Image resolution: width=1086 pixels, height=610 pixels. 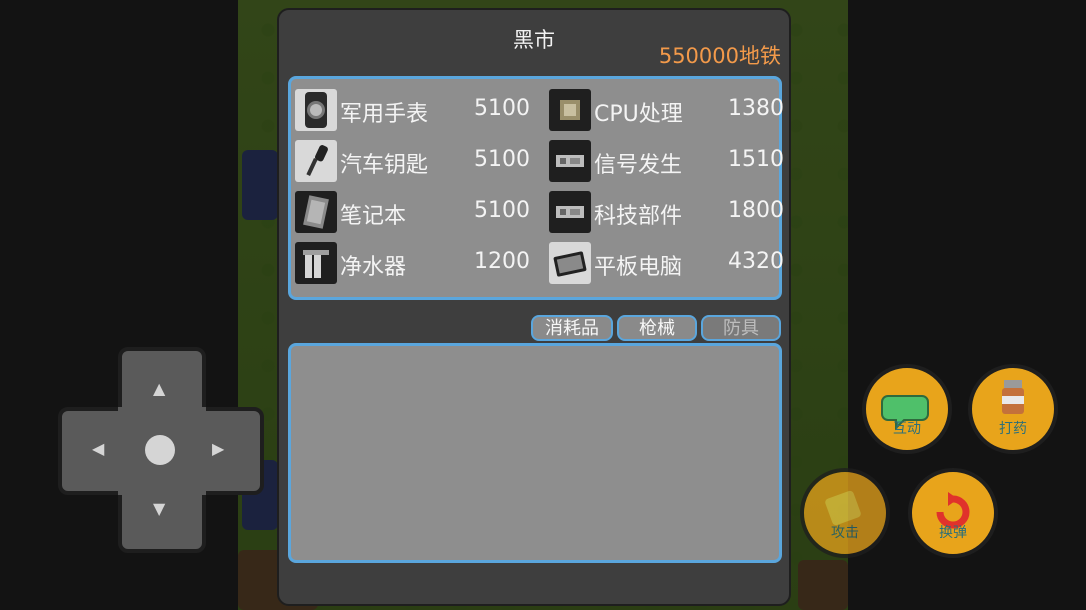 I want to click on item-name: CPU处理, so click(x=638, y=114).